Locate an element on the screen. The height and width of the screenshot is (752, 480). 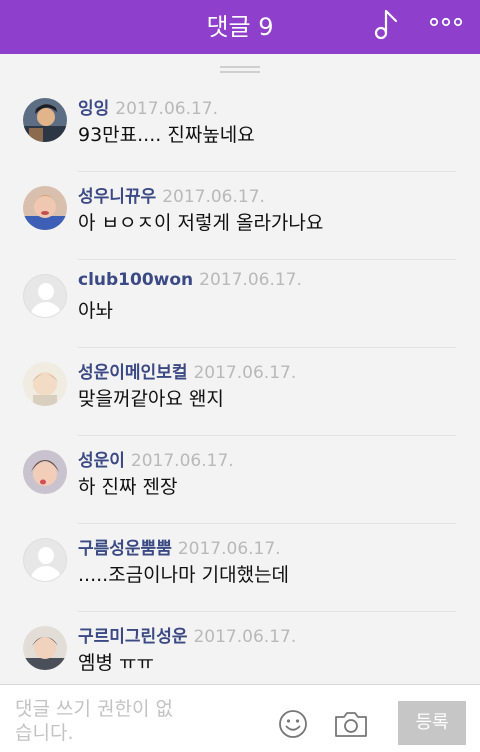
drag-handle is located at coordinates (240, 71).